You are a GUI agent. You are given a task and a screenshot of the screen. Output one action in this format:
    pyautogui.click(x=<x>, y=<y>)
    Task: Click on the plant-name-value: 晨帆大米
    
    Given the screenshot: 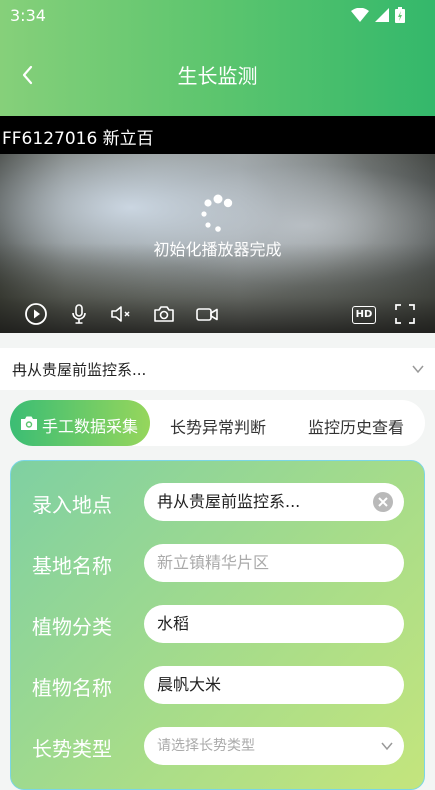 What is the action you would take?
    pyautogui.click(x=189, y=684)
    